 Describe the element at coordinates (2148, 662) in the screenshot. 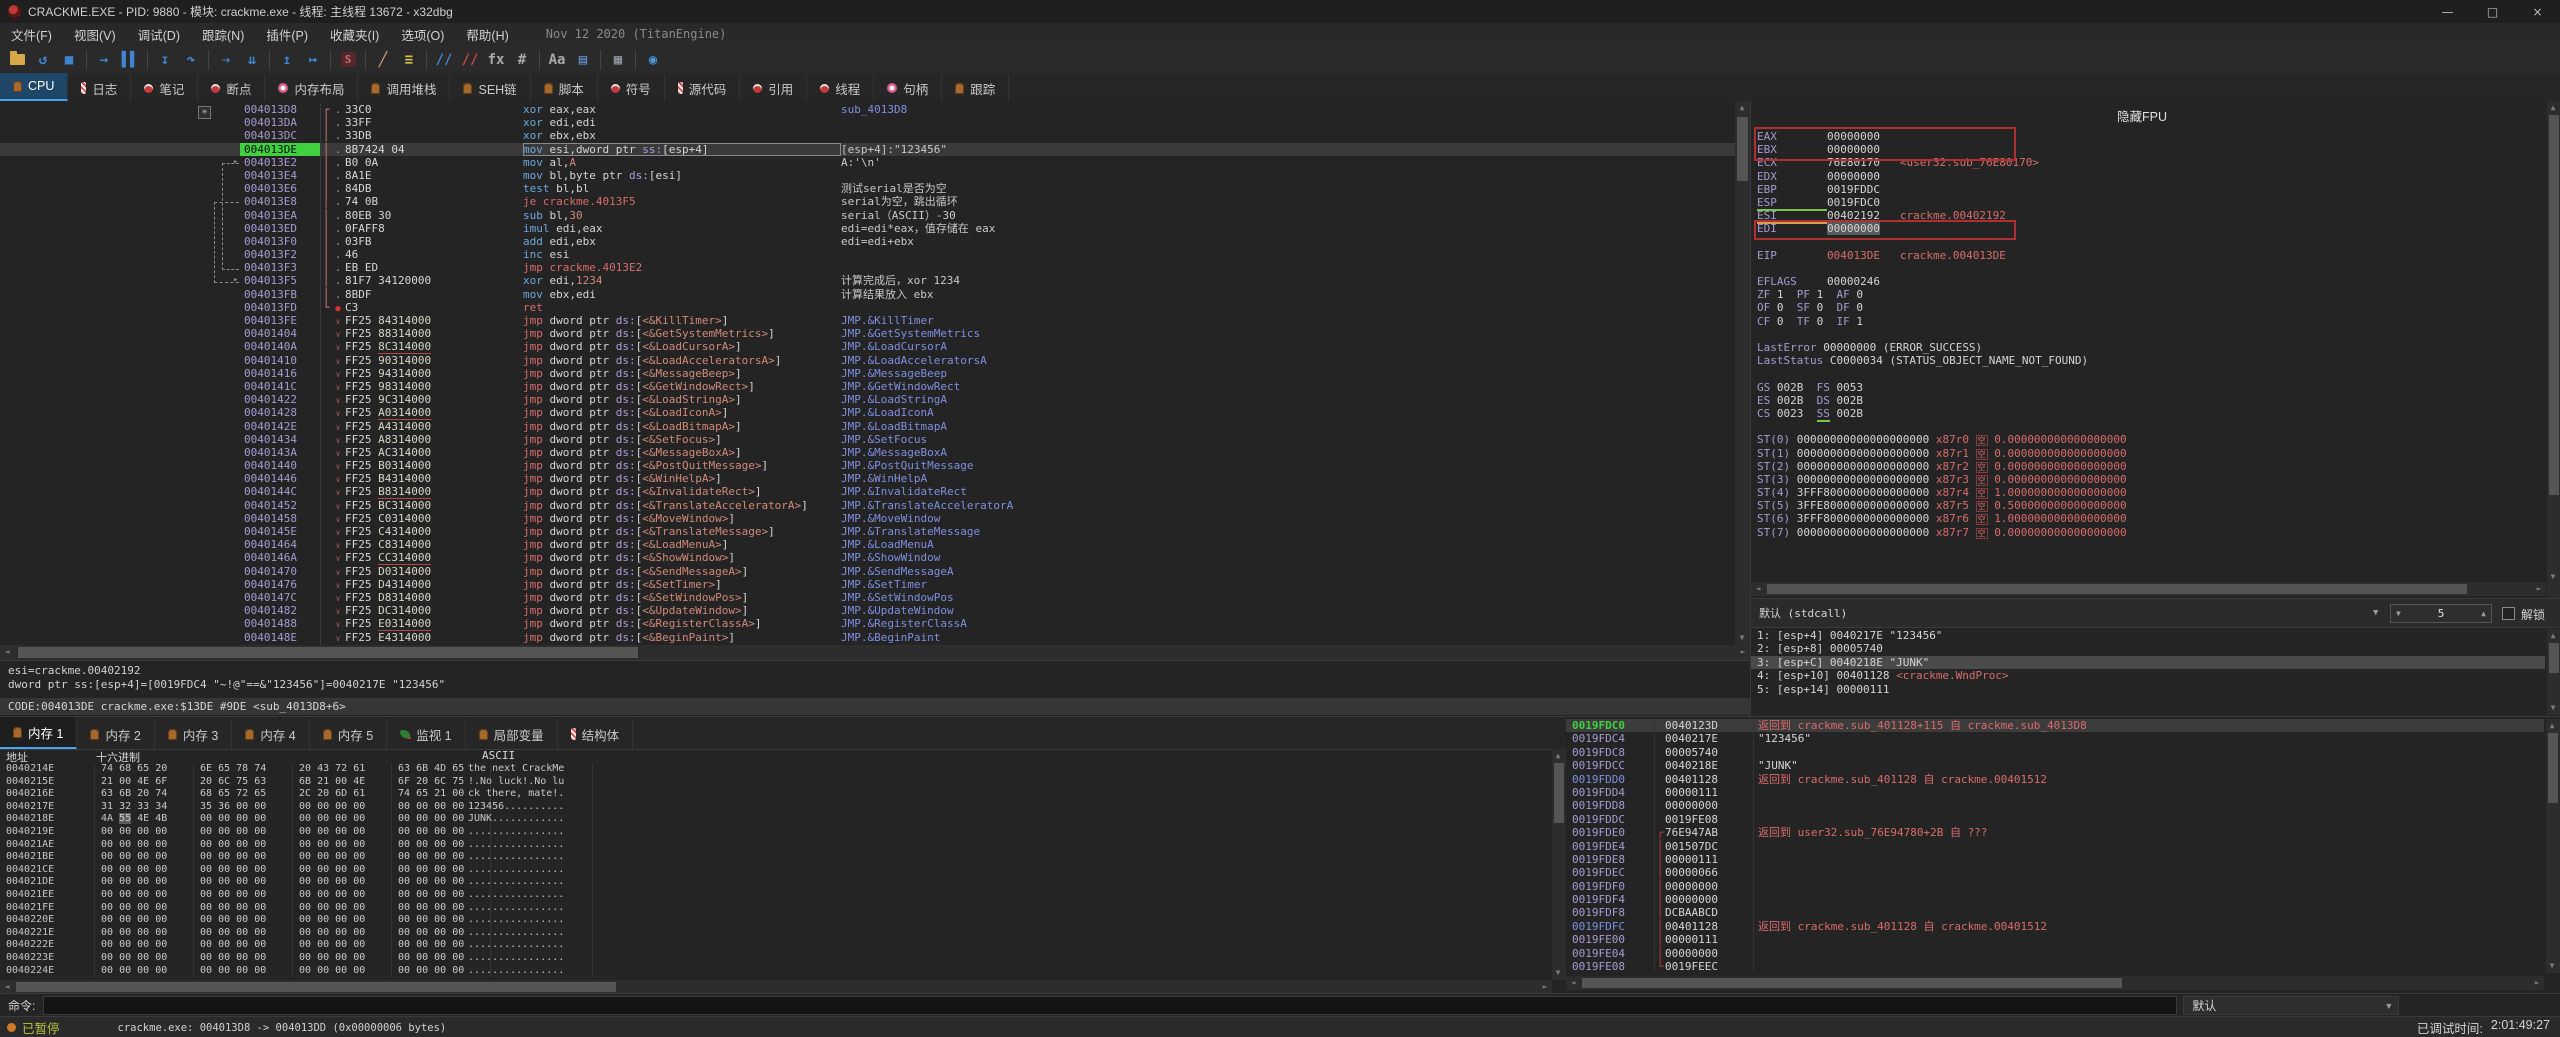

I see `argument-row: 3: [esp+C] 0040218E "JUNK"` at that location.